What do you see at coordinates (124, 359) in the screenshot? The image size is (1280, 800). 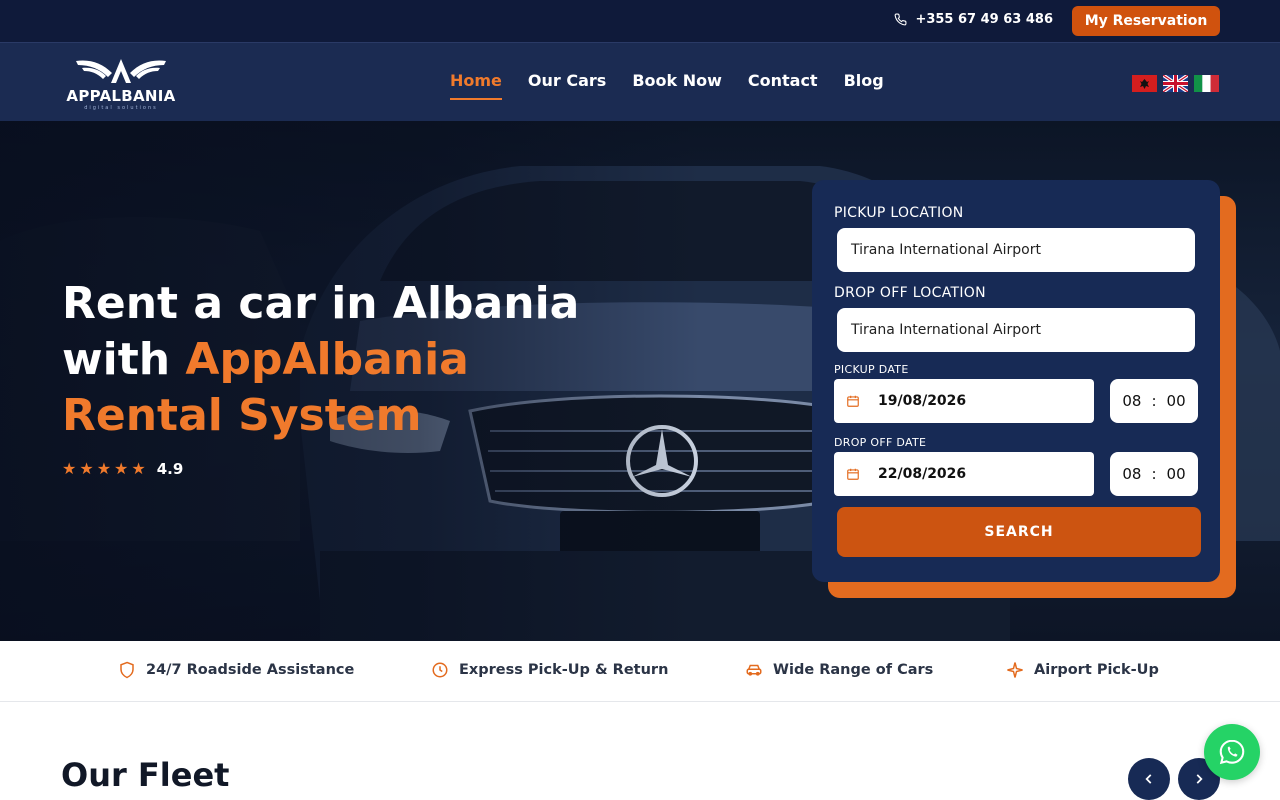 I see `hero-title-prefix: with` at bounding box center [124, 359].